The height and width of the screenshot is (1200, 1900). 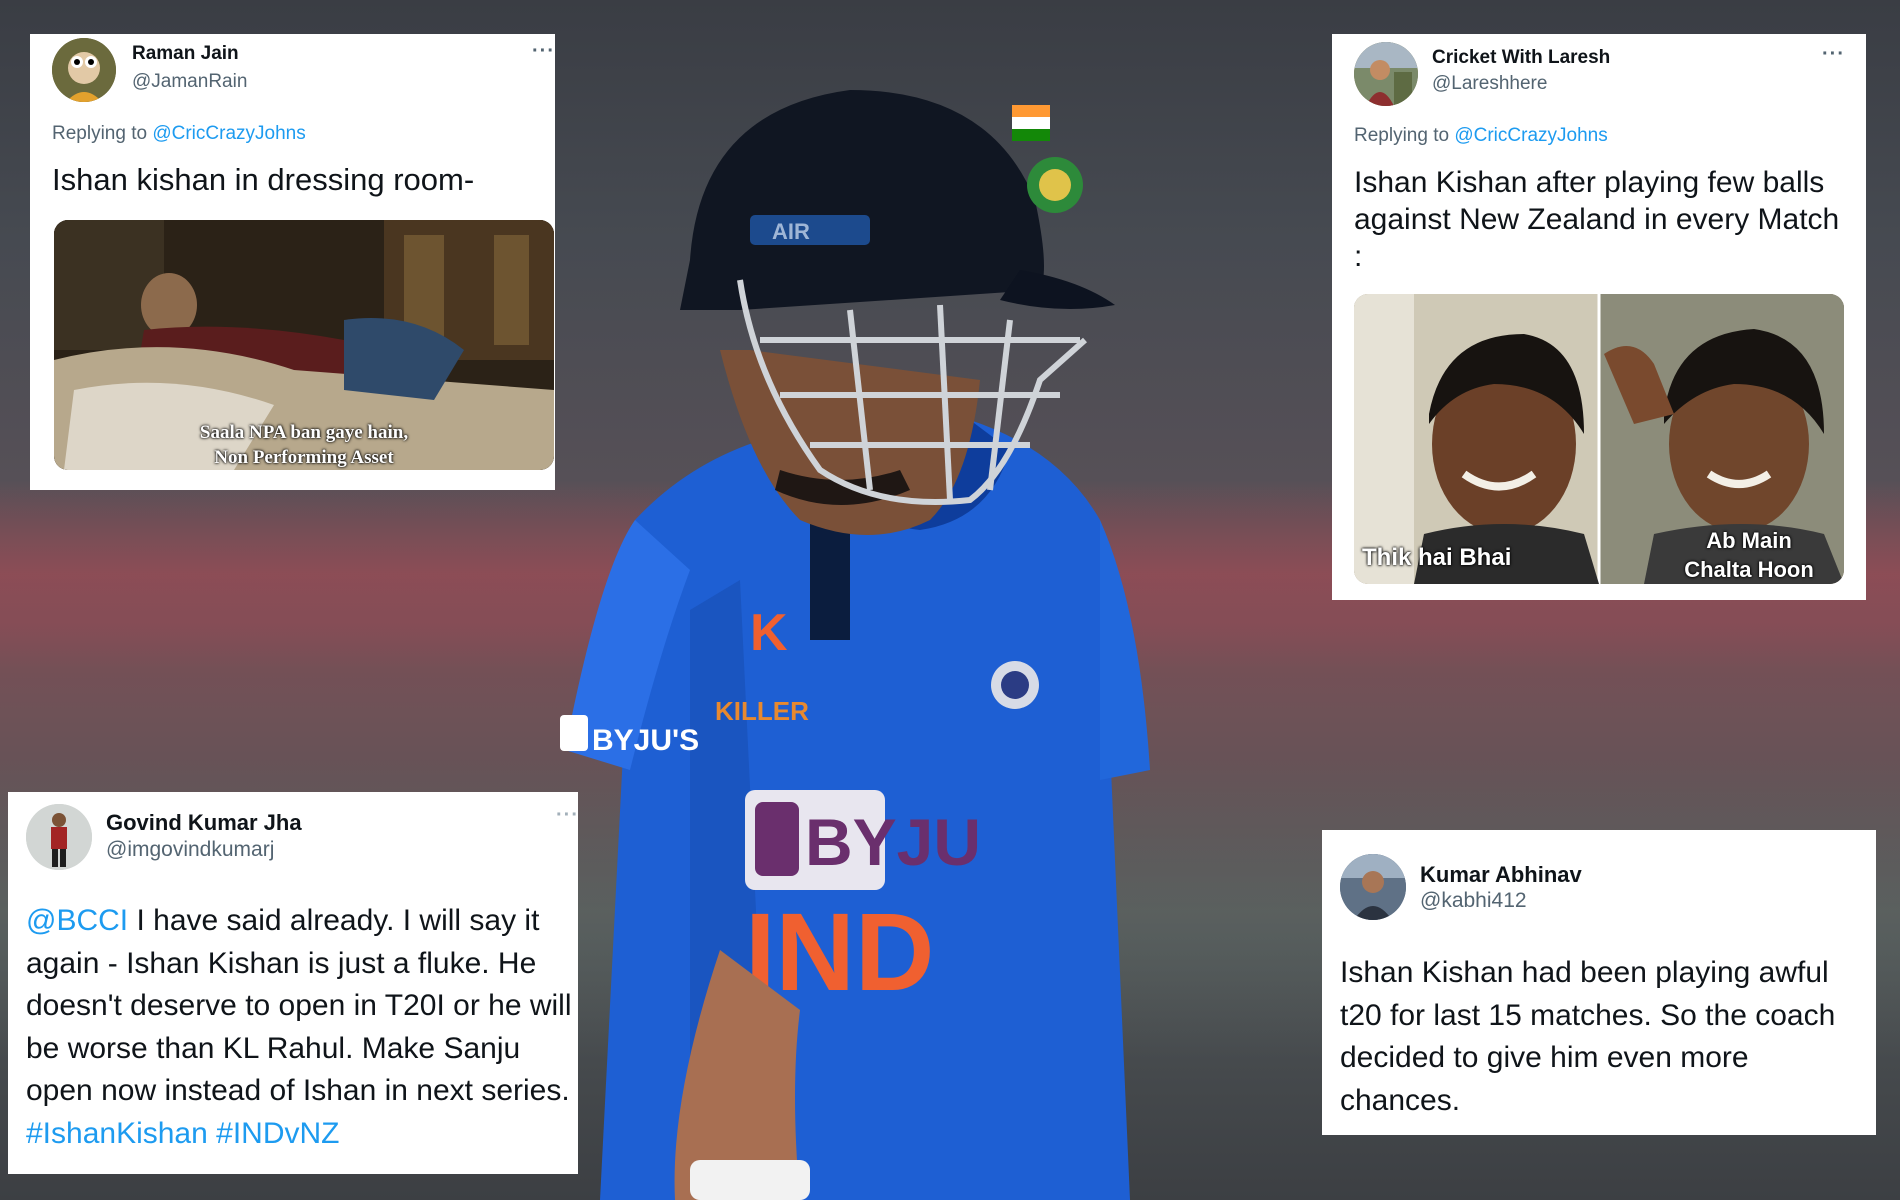 What do you see at coordinates (1501, 875) in the screenshot?
I see `display-name: Kumar Abhinav` at bounding box center [1501, 875].